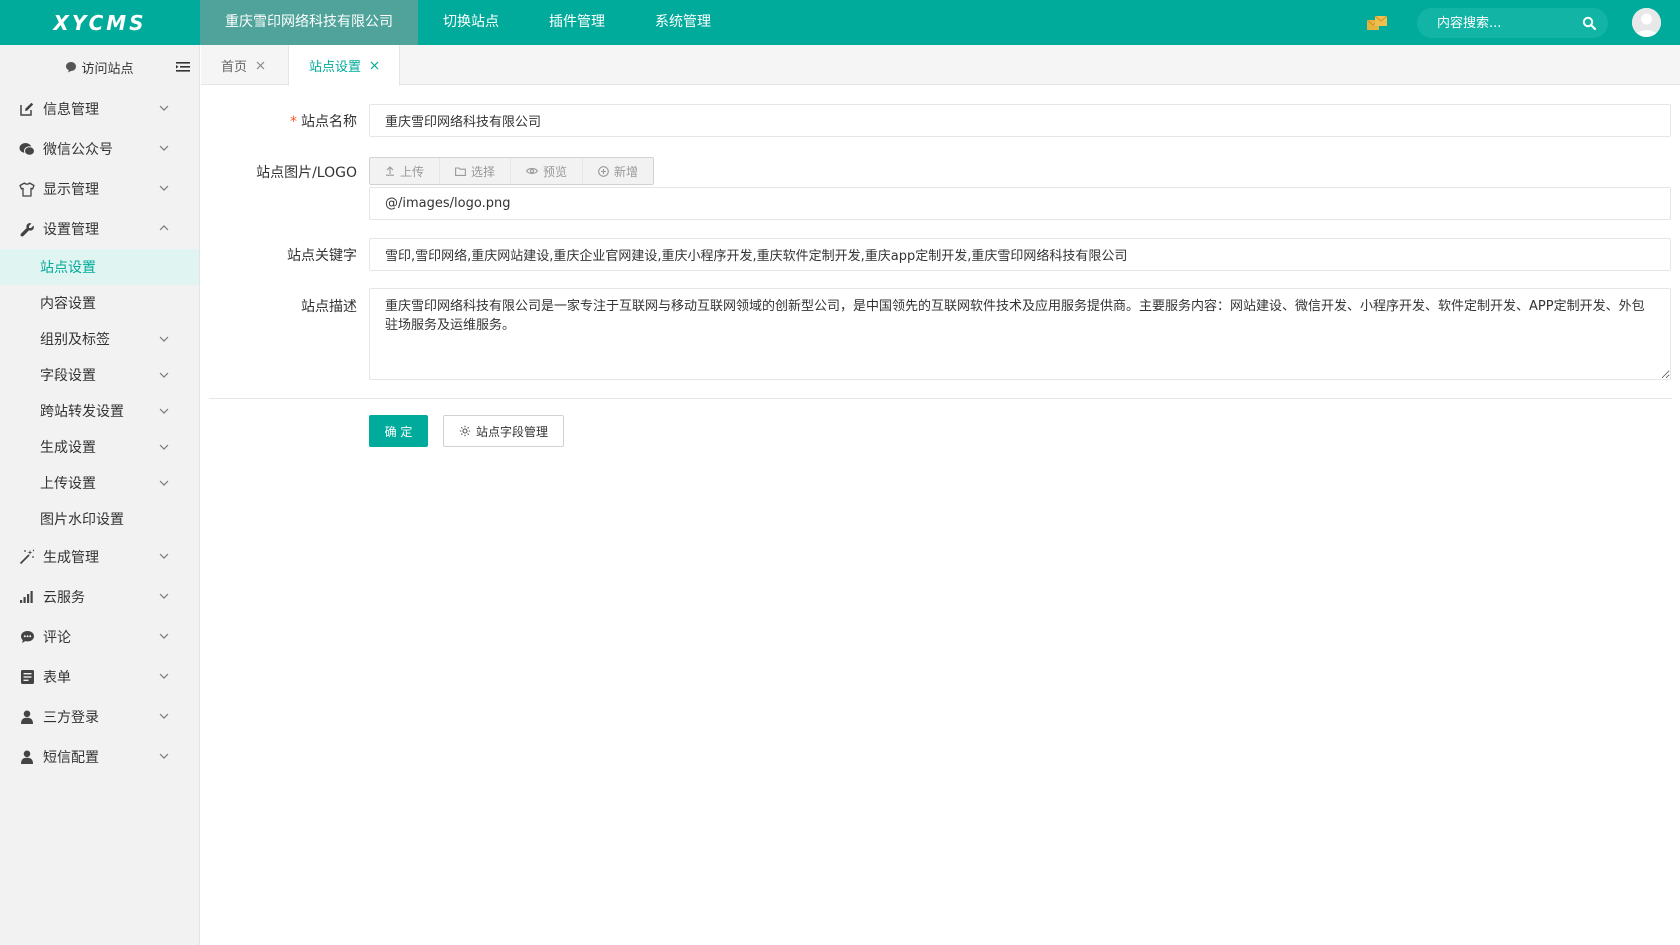 This screenshot has height=945, width=1680. What do you see at coordinates (471, 22) in the screenshot?
I see `nav-item-switch-site: 切换站点` at bounding box center [471, 22].